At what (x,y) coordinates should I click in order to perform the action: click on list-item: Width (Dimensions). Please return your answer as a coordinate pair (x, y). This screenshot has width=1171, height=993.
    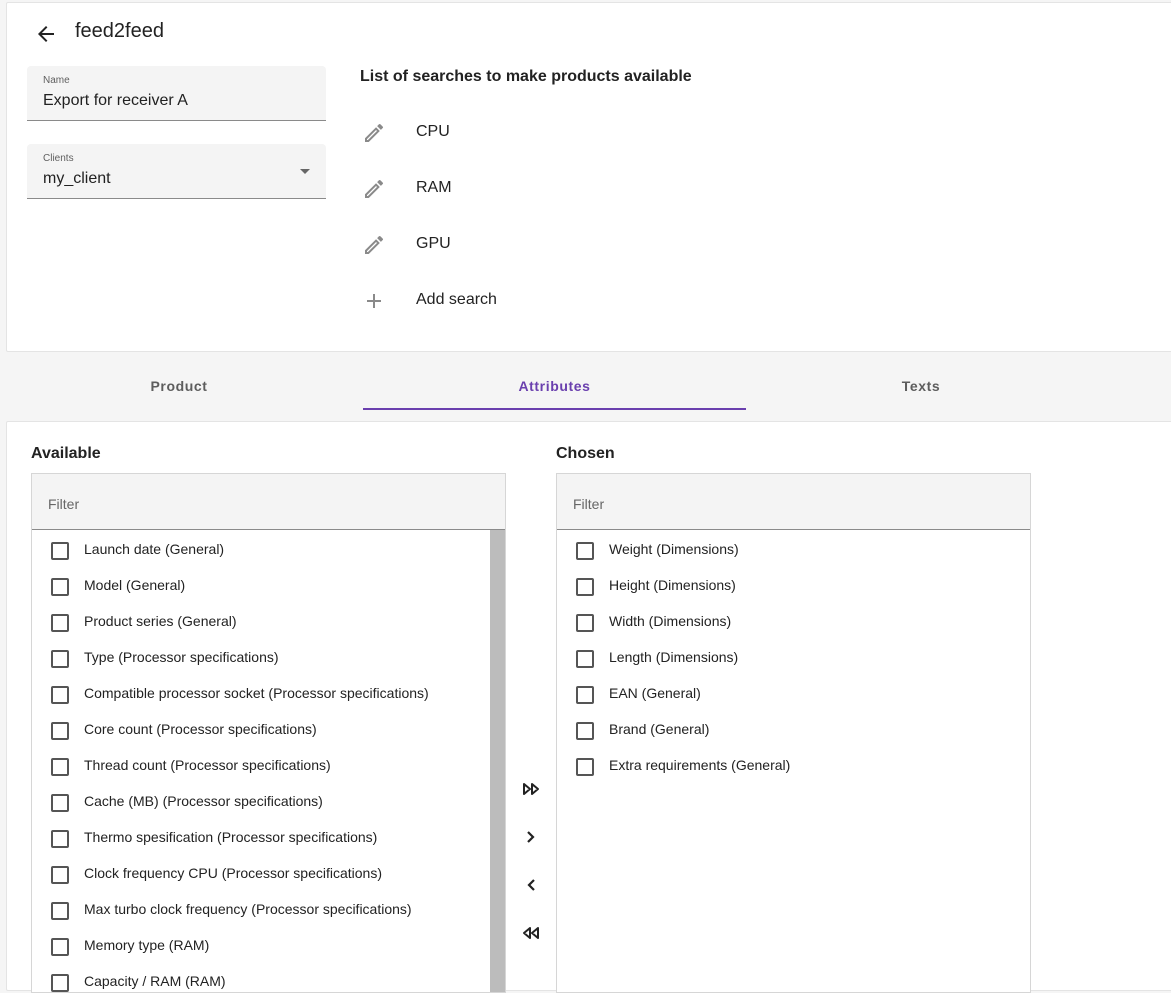
    Looking at the image, I should click on (777, 622).